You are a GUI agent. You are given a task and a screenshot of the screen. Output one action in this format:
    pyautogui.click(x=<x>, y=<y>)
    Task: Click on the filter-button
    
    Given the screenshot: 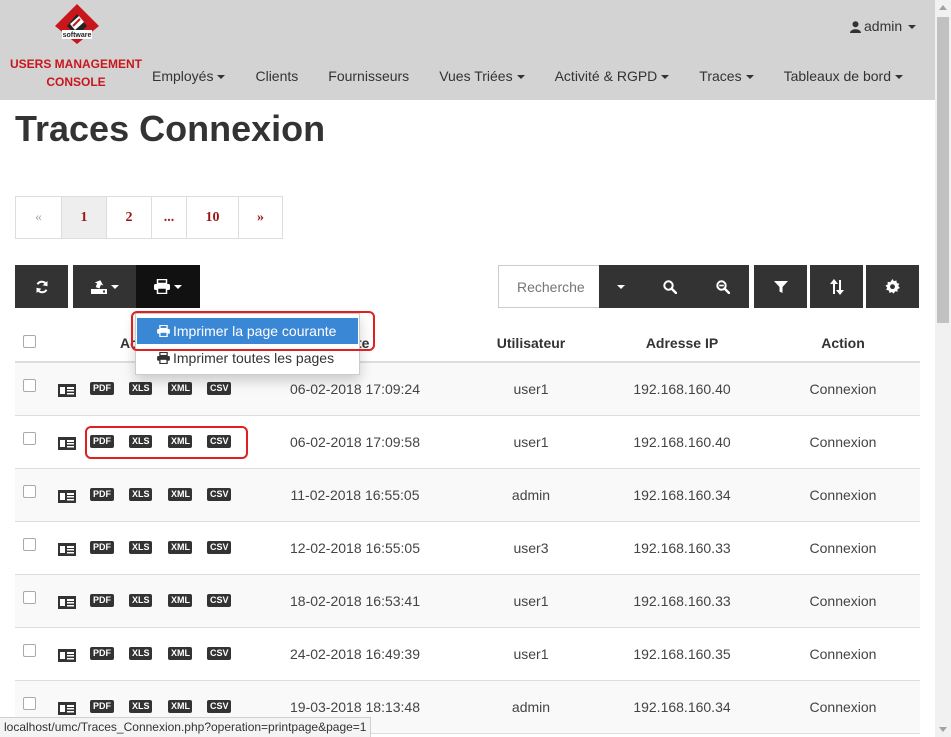 What is the action you would take?
    pyautogui.click(x=780, y=286)
    